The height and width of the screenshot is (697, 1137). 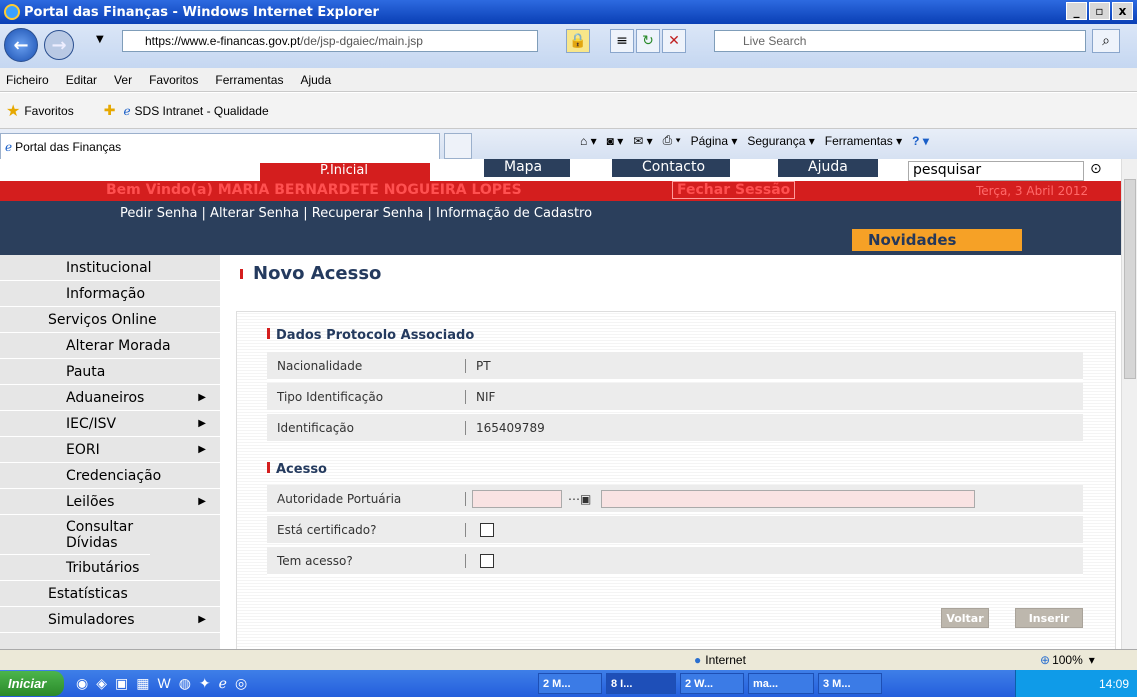 What do you see at coordinates (579, 499) in the screenshot?
I see `lookup-icon: ⋯▣` at bounding box center [579, 499].